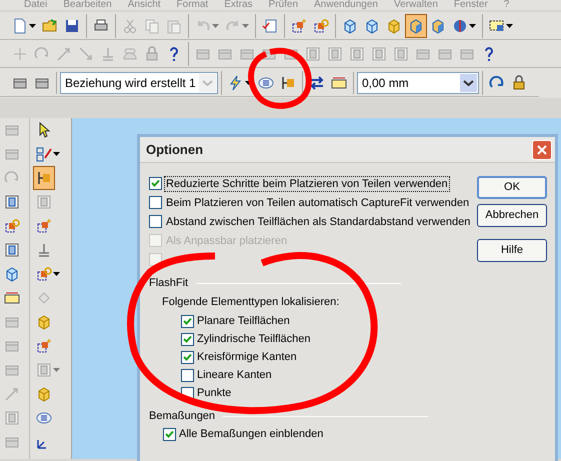  What do you see at coordinates (20, 26) in the screenshot?
I see `page-icon` at bounding box center [20, 26].